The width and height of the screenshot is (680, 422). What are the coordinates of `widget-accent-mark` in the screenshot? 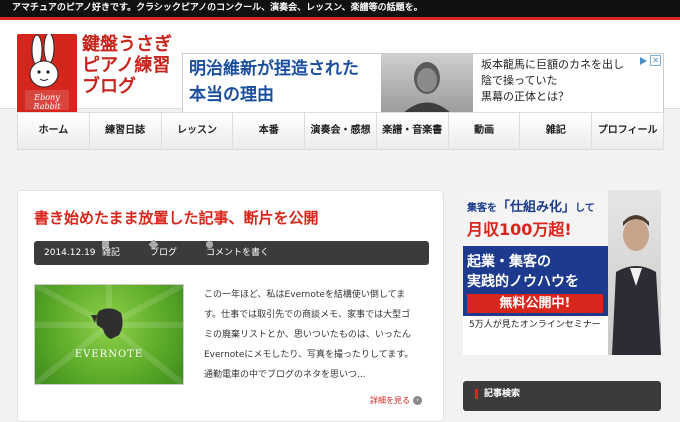 It's located at (476, 393).